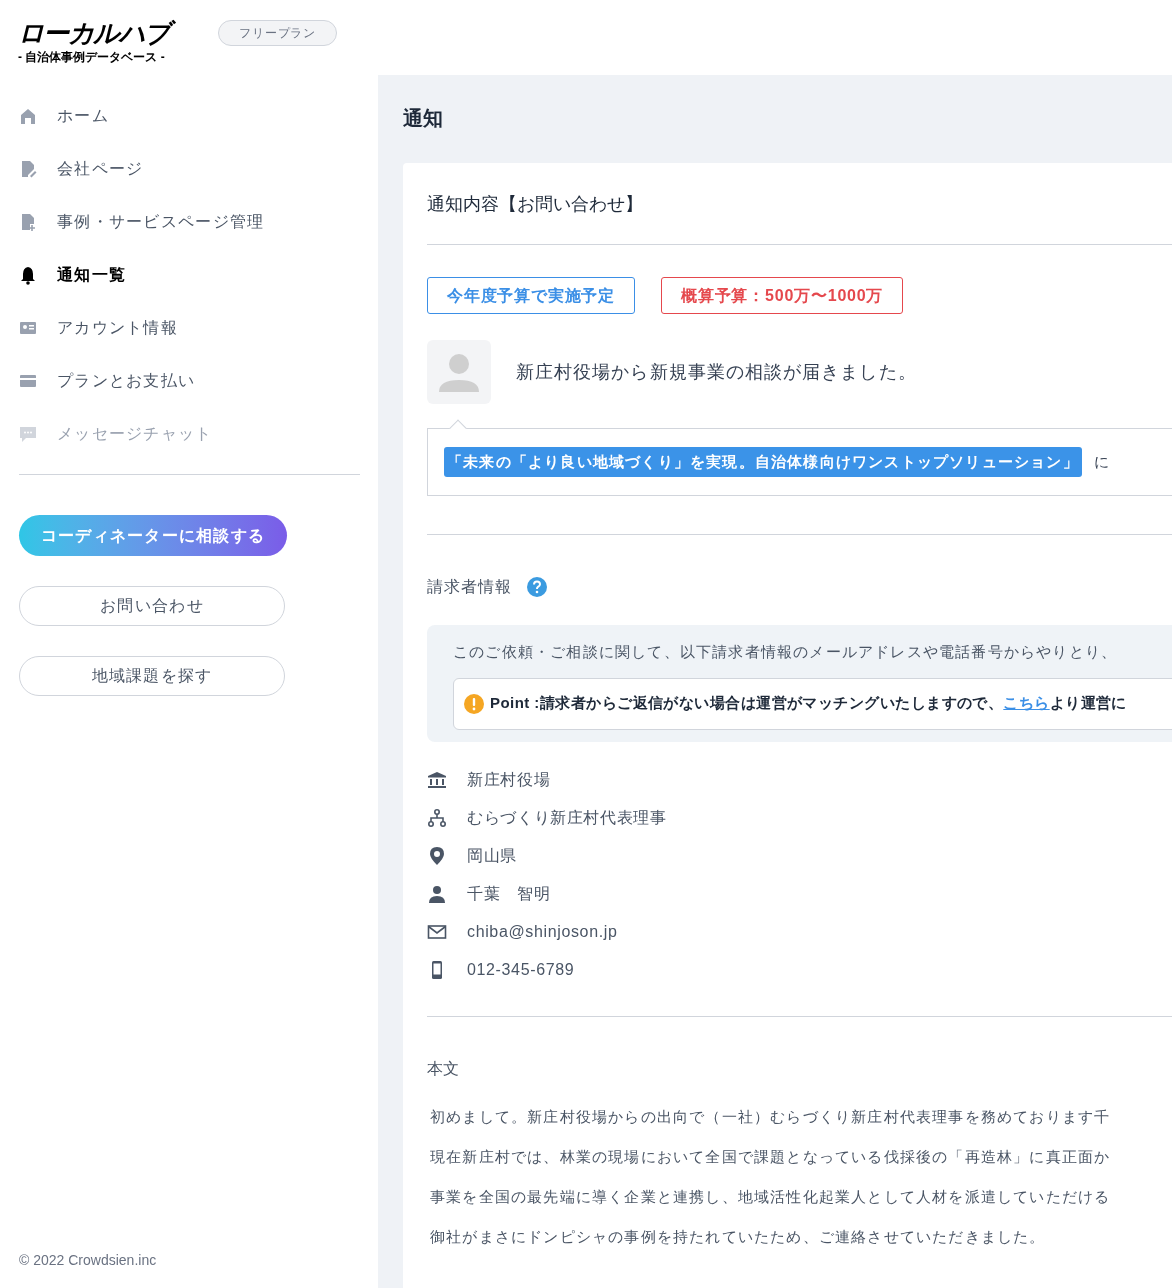 This screenshot has width=1172, height=1288. I want to click on notification-message: 新庄村役場から新規事業の相談が届きました。, so click(716, 372).